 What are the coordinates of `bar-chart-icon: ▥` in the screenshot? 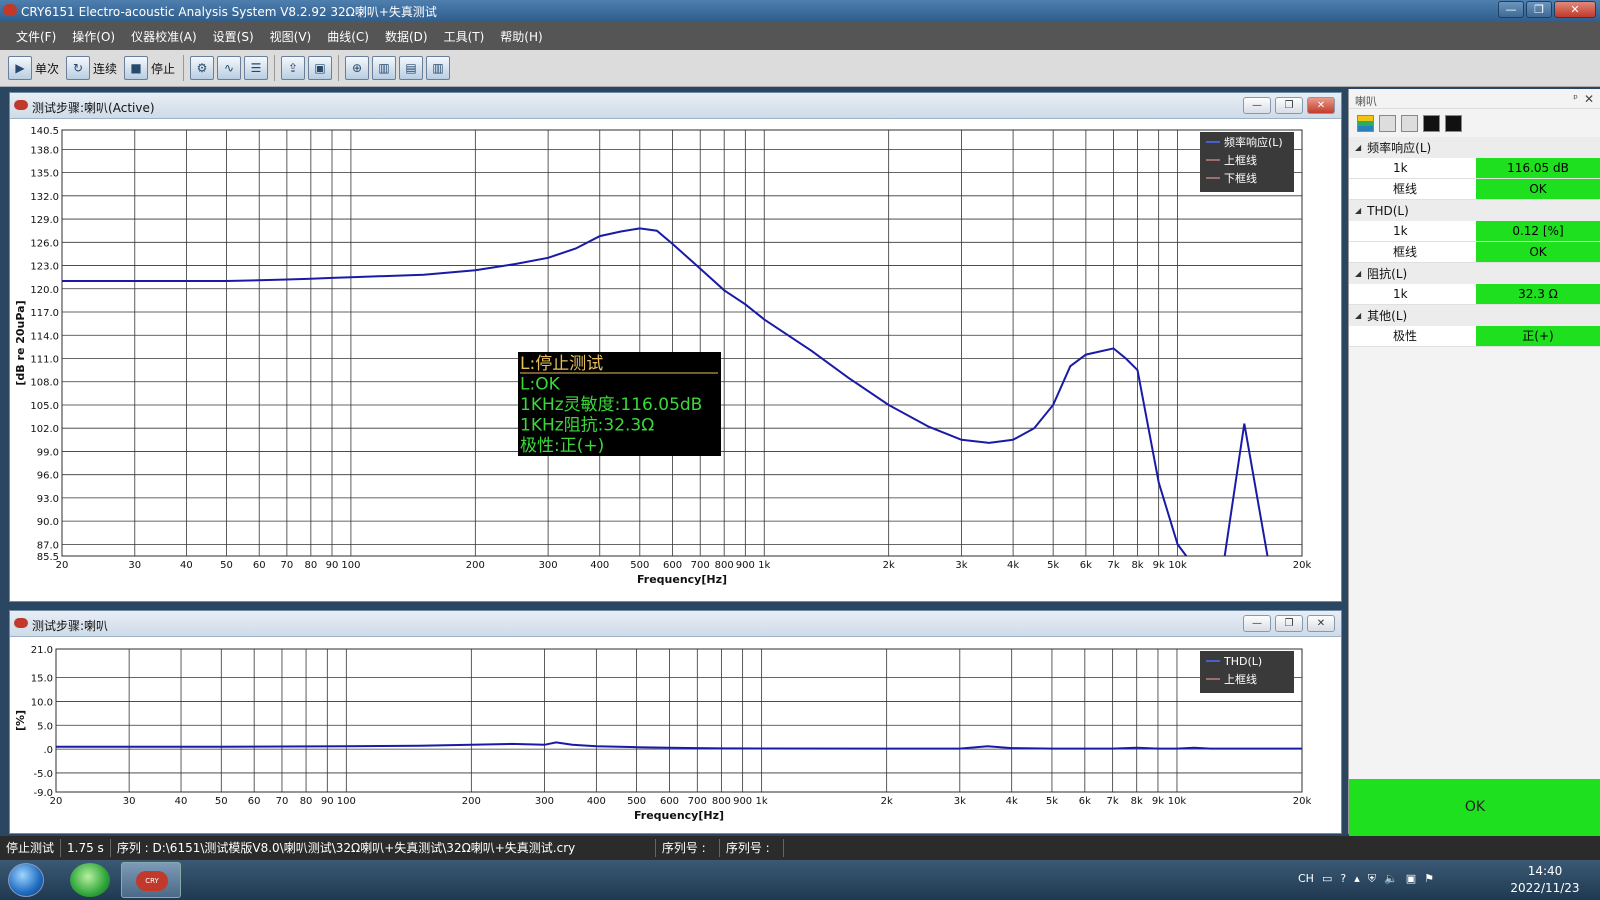 It's located at (384, 68).